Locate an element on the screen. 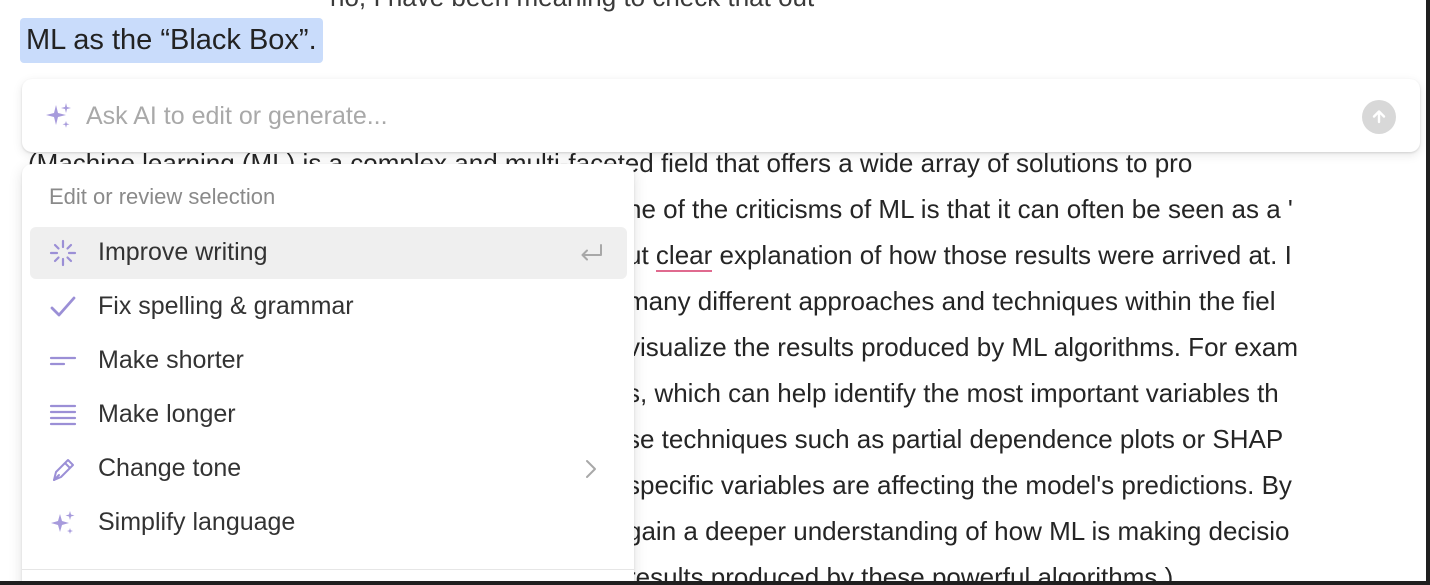 This screenshot has width=1430, height=585. enter-key-icon is located at coordinates (591, 253).